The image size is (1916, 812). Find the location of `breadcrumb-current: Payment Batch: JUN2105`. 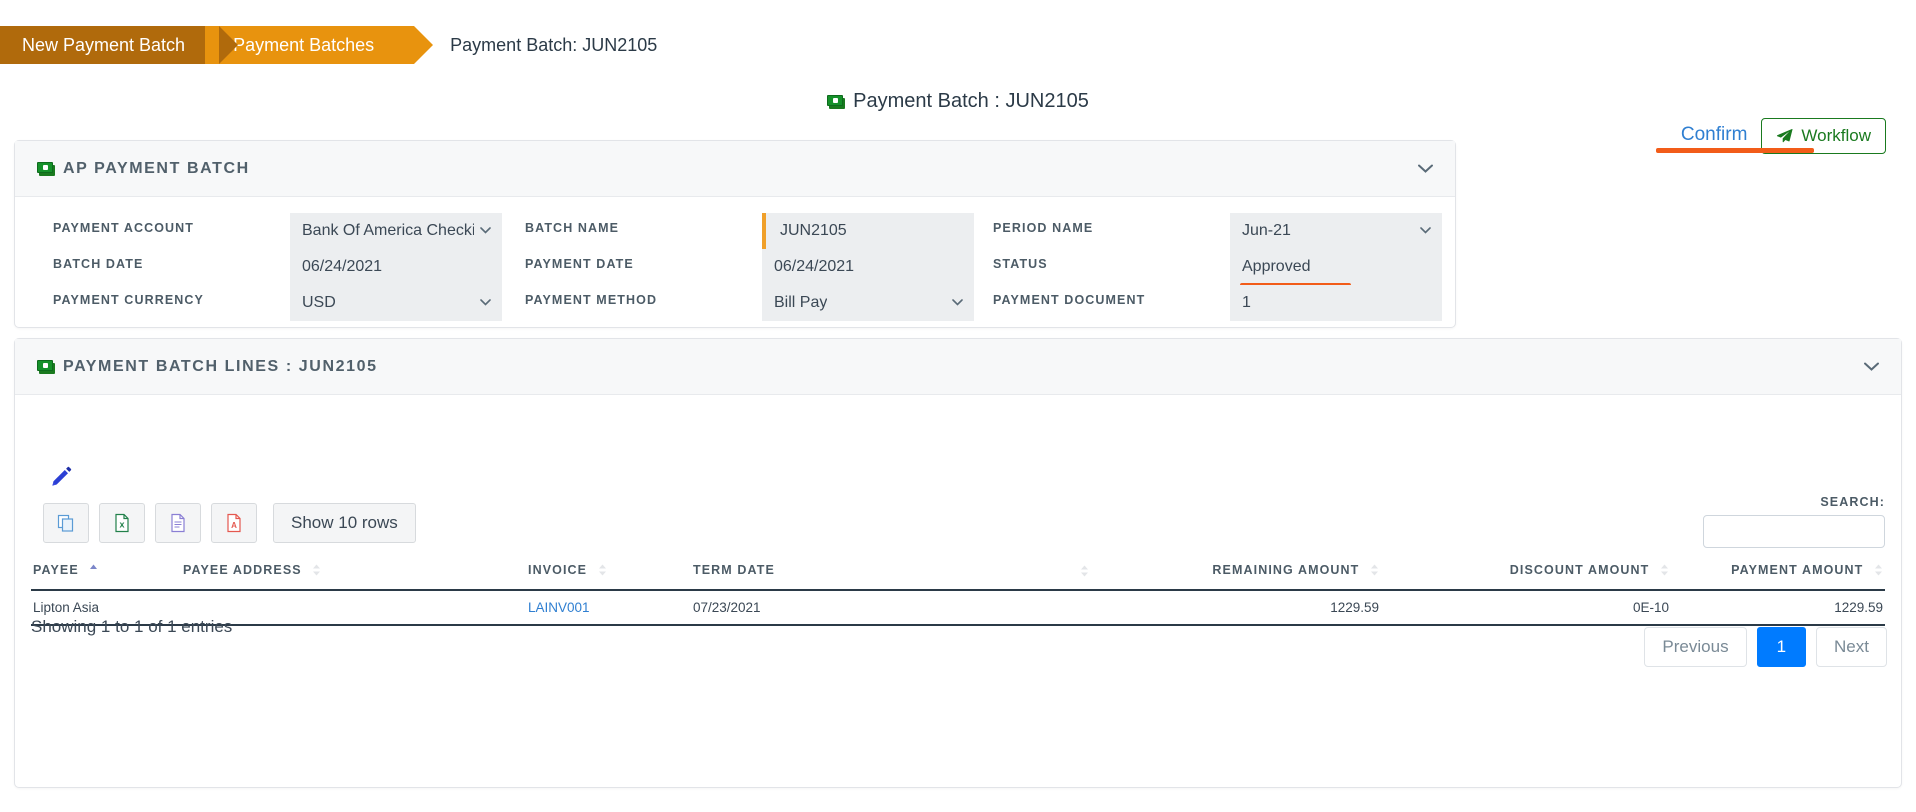

breadcrumb-current: Payment Batch: JUN2105 is located at coordinates (554, 44).